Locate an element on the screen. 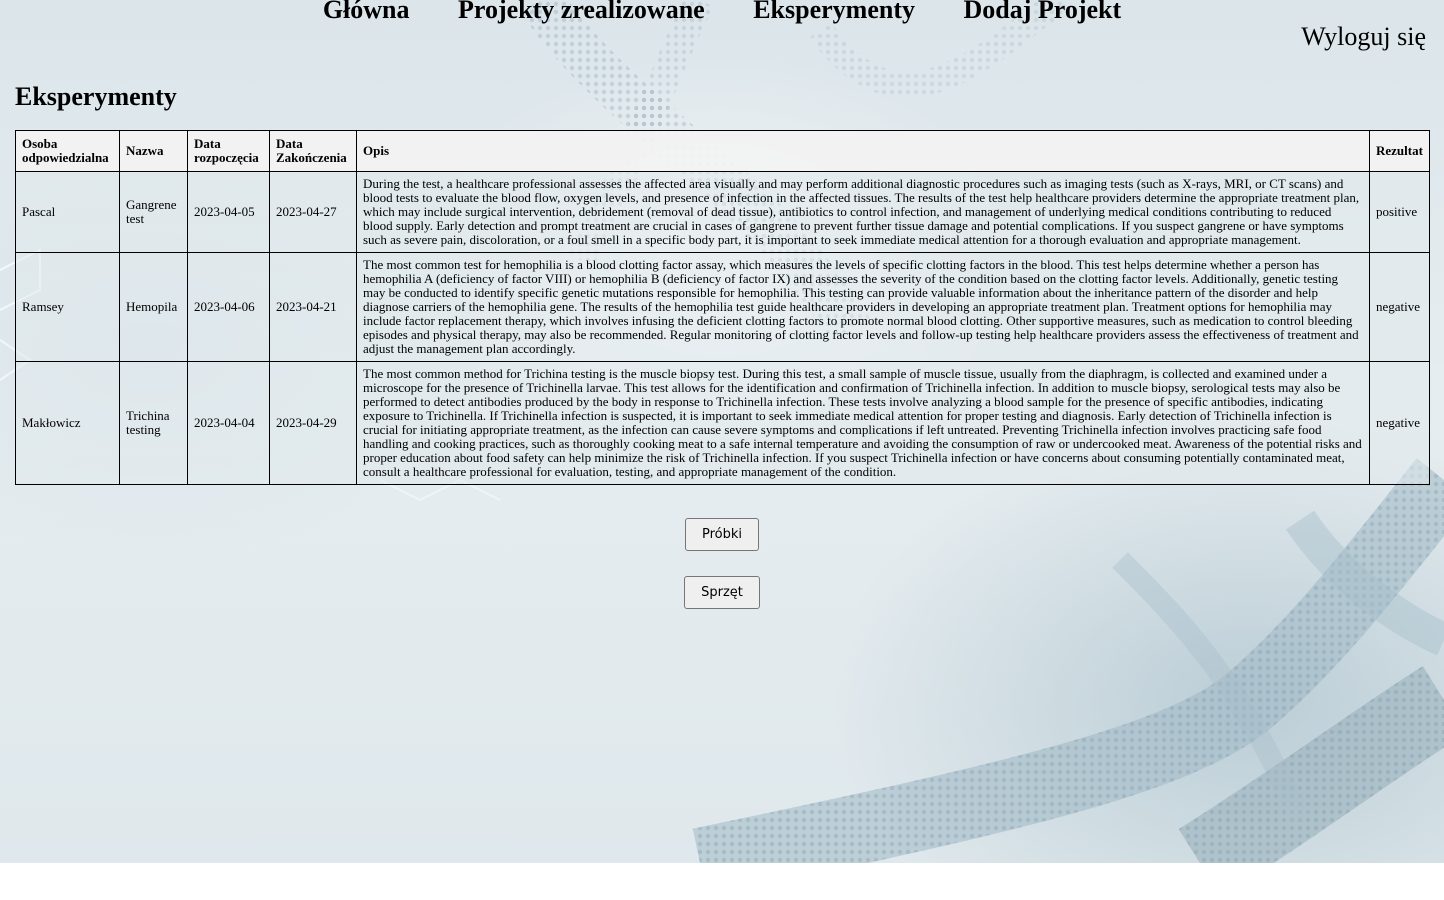 This screenshot has width=1444, height=900. cell-data-rozpoczecia: 2023-04-06 is located at coordinates (228, 307).